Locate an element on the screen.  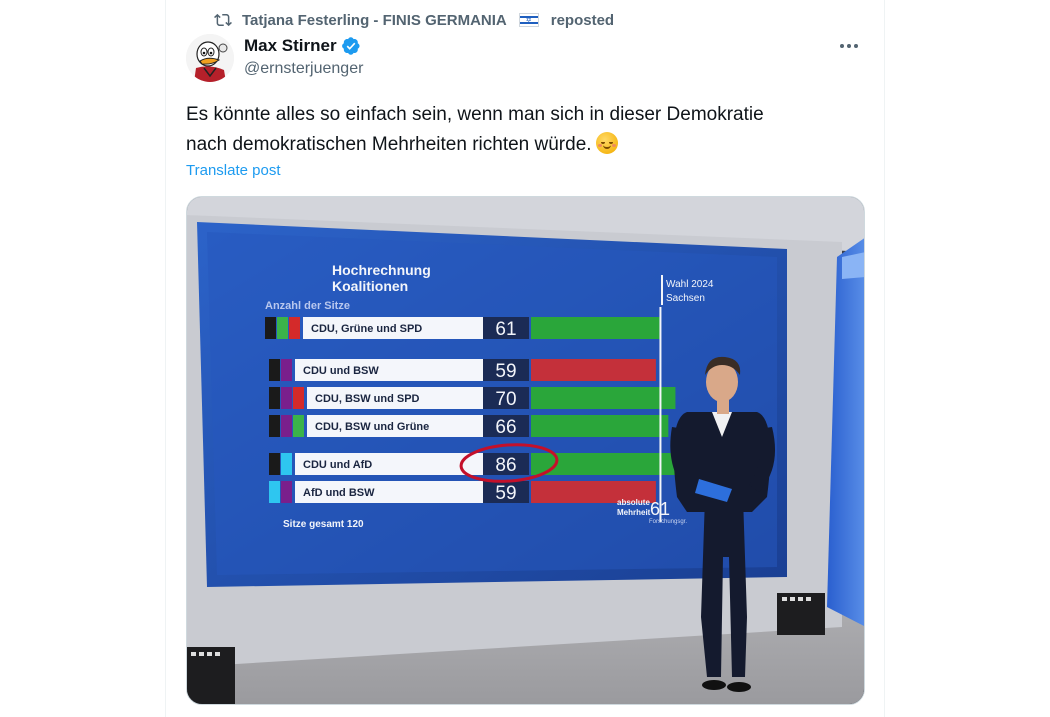
seat-value: 86 is located at coordinates (505, 465).